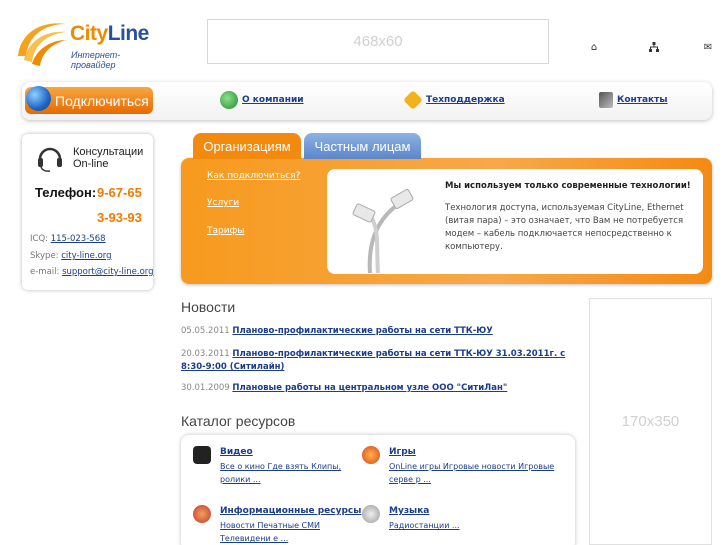 This screenshot has width=727, height=545. I want to click on phone-label: Телефон:, so click(66, 192).